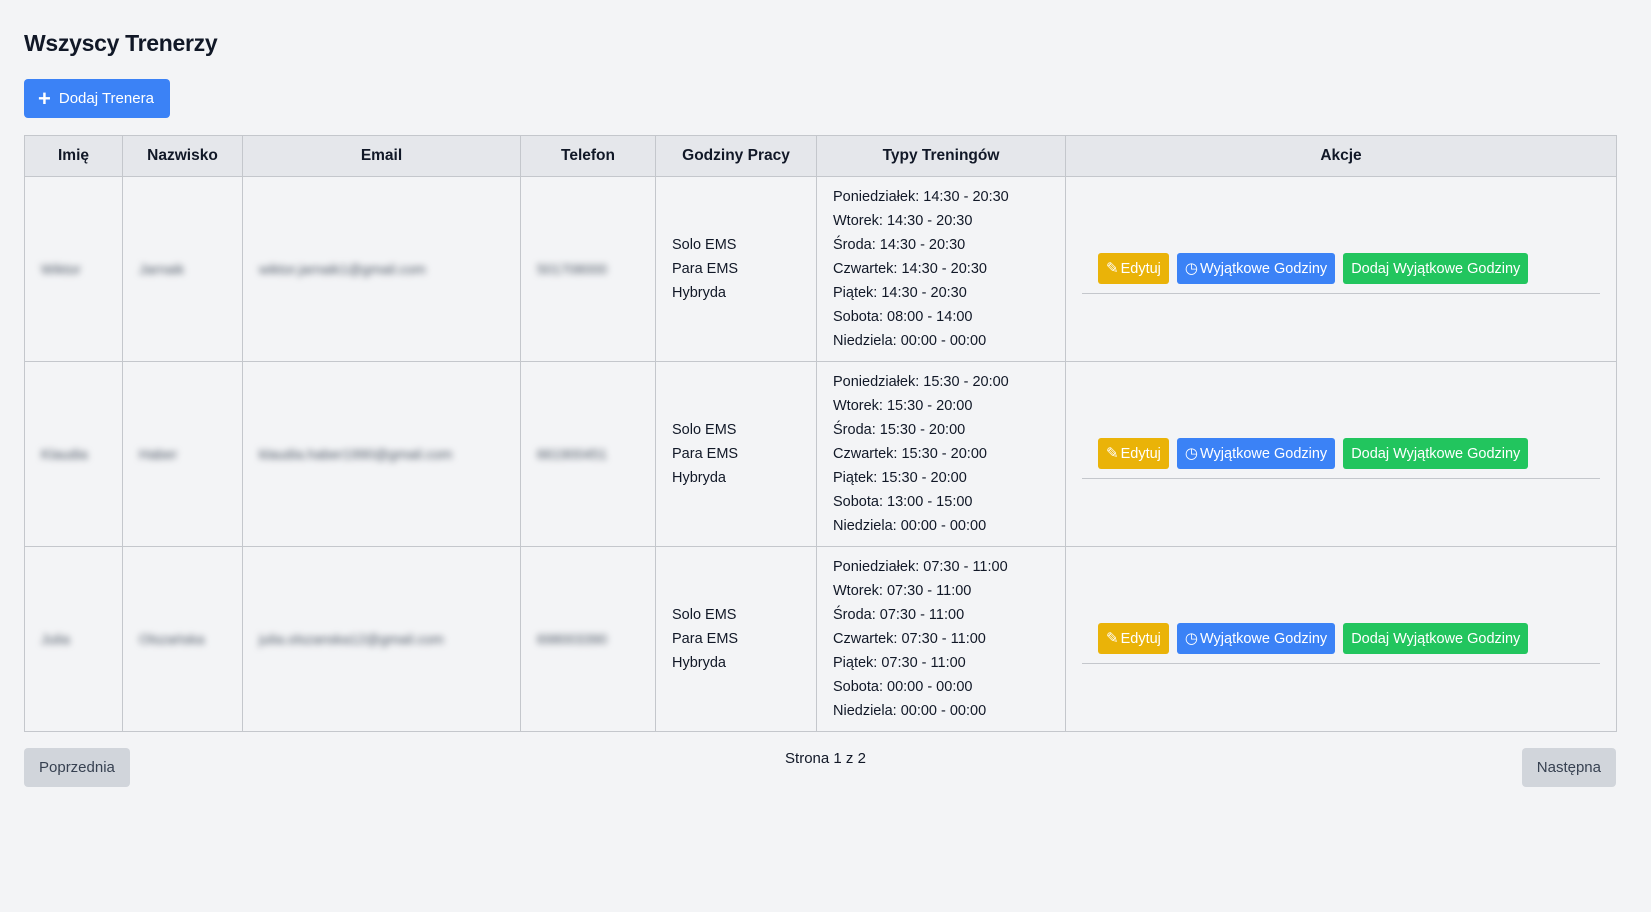 This screenshot has height=912, width=1651. I want to click on hours-line: Piątek: 15:30 - 20:00, so click(900, 478).